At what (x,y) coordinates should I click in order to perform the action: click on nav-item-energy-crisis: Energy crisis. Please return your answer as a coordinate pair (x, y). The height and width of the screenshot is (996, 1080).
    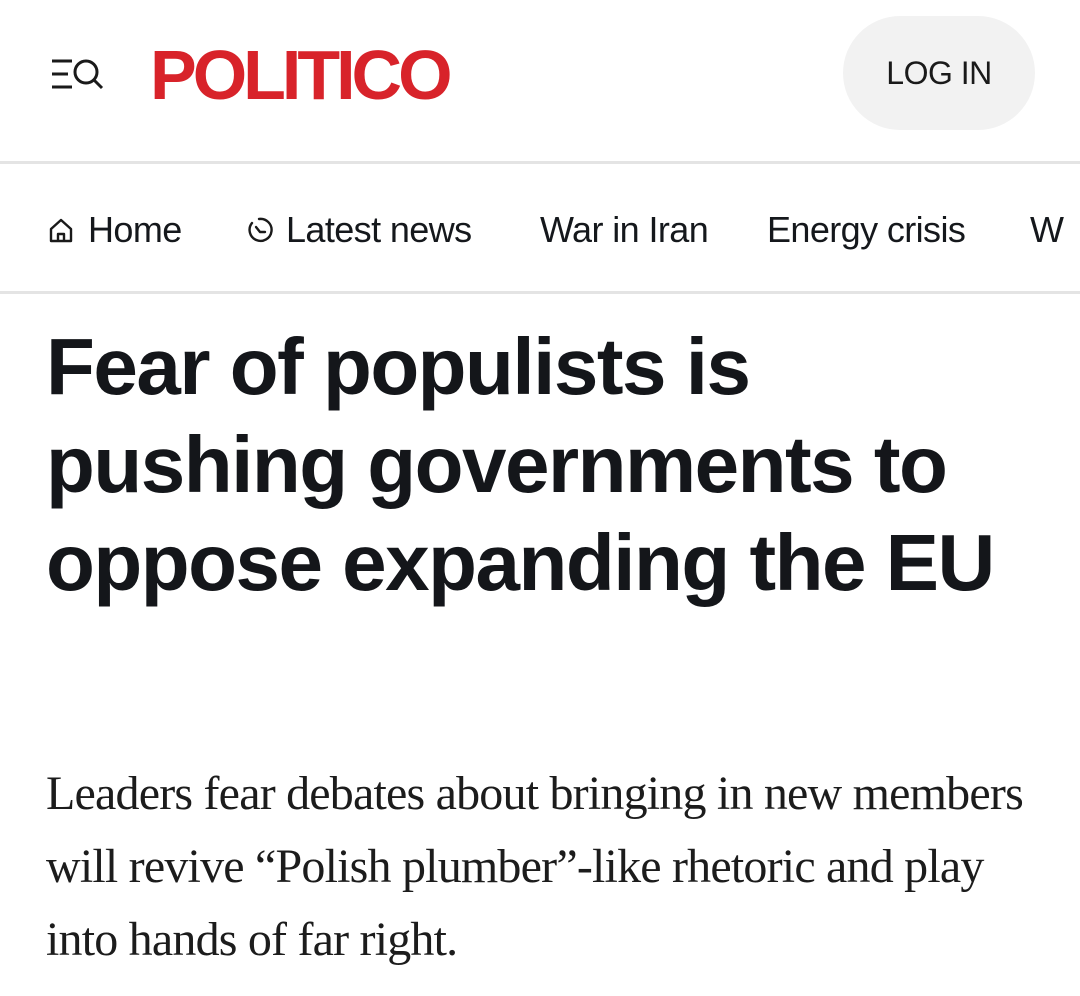
    Looking at the image, I should click on (866, 230).